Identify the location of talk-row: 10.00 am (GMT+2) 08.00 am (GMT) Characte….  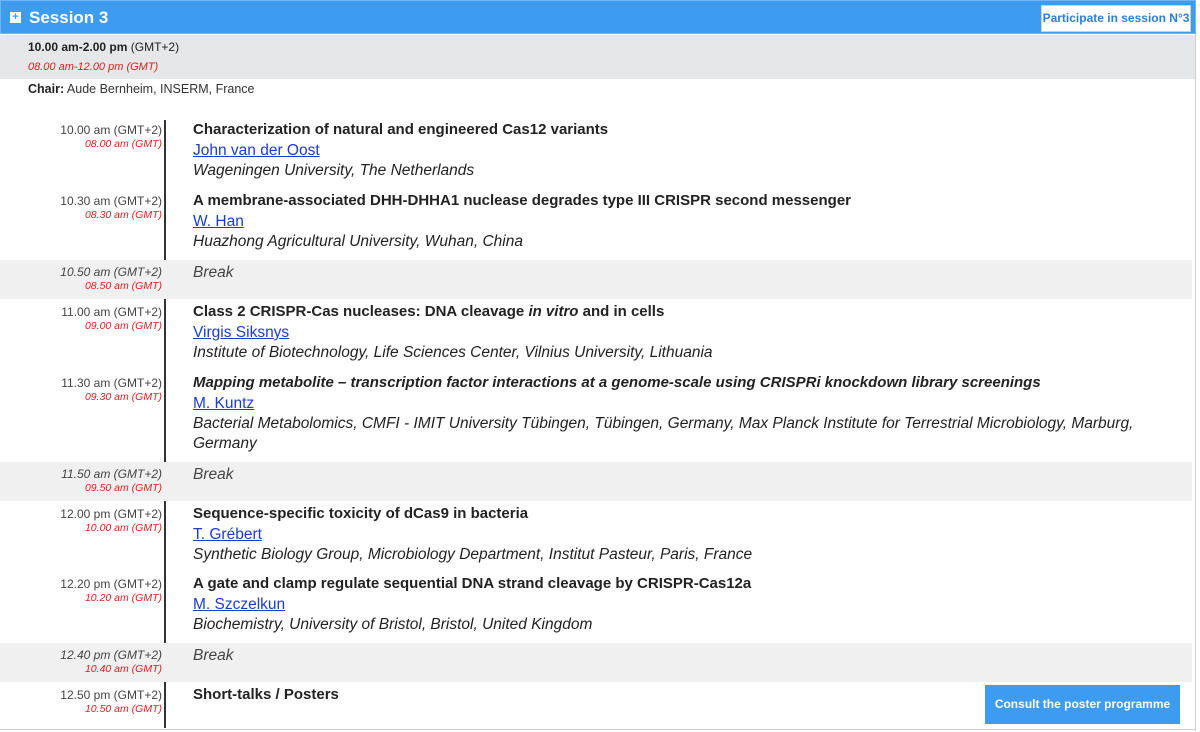
(596, 153).